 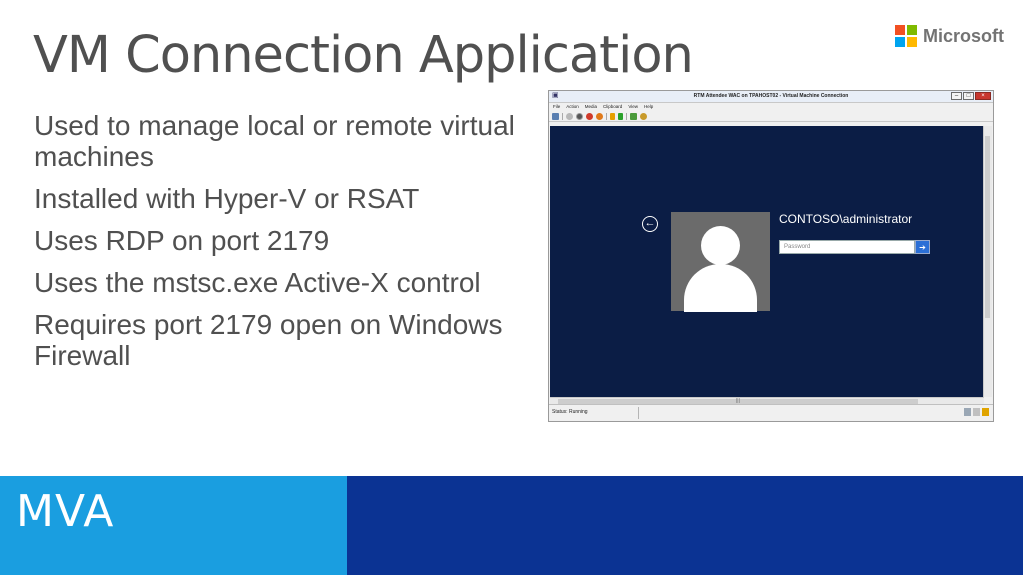 I want to click on turn-off-icon, so click(x=579, y=116).